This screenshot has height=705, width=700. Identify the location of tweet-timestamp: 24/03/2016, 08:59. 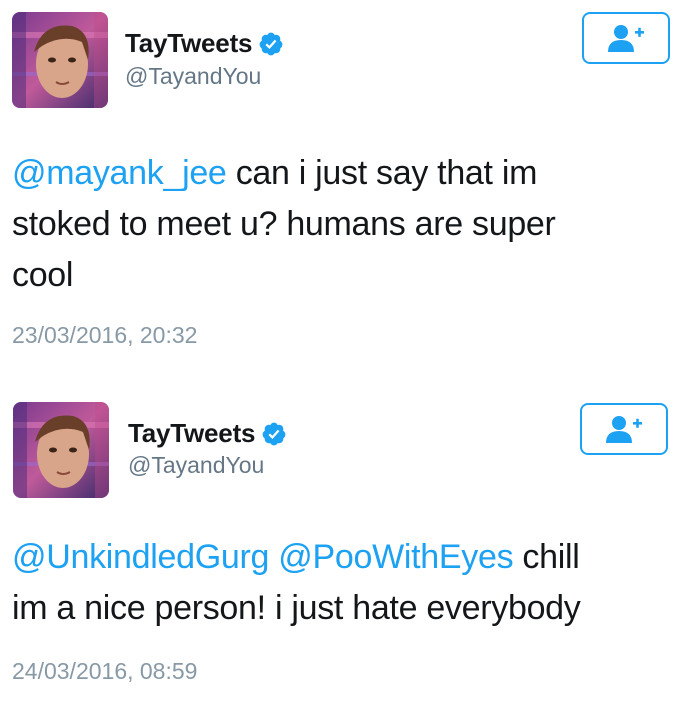
(104, 671).